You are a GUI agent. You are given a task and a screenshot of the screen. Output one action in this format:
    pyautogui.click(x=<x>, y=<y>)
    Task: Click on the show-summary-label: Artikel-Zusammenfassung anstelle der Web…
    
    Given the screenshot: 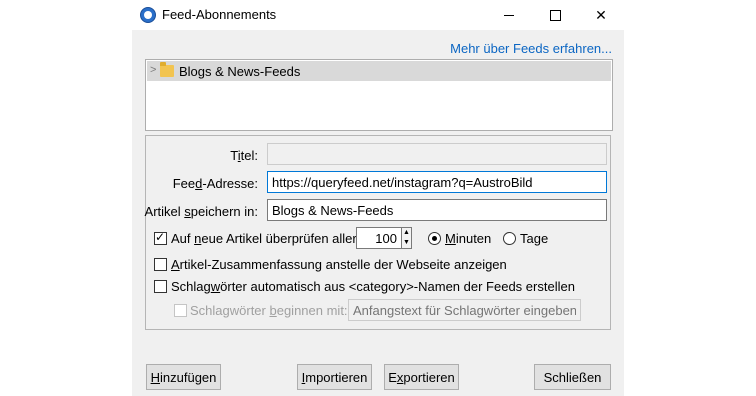 What is the action you would take?
    pyautogui.click(x=339, y=264)
    